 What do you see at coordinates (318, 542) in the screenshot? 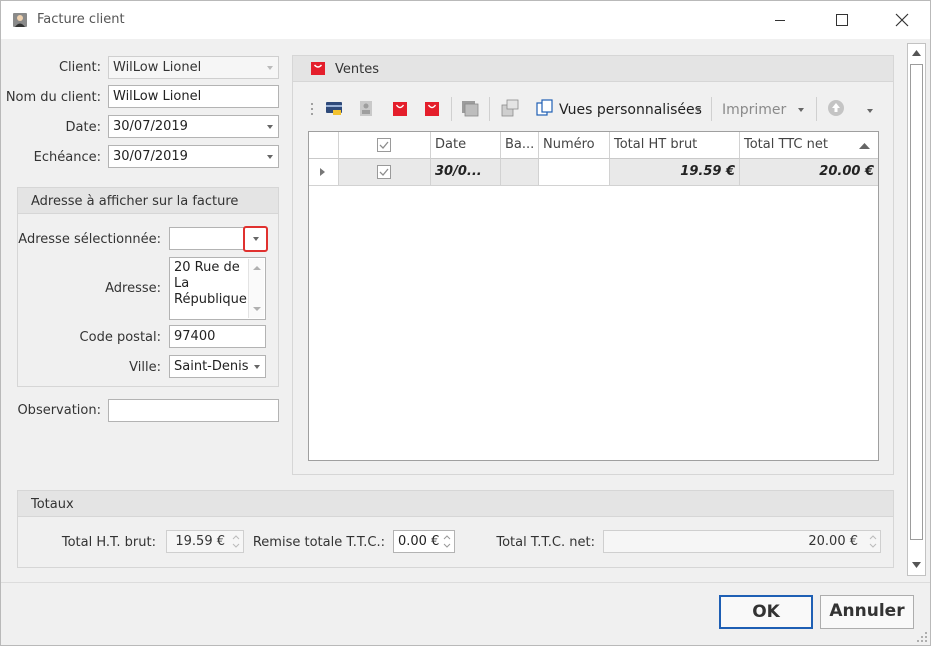
I see `remise-label: Remise totale T.T.C.:` at bounding box center [318, 542].